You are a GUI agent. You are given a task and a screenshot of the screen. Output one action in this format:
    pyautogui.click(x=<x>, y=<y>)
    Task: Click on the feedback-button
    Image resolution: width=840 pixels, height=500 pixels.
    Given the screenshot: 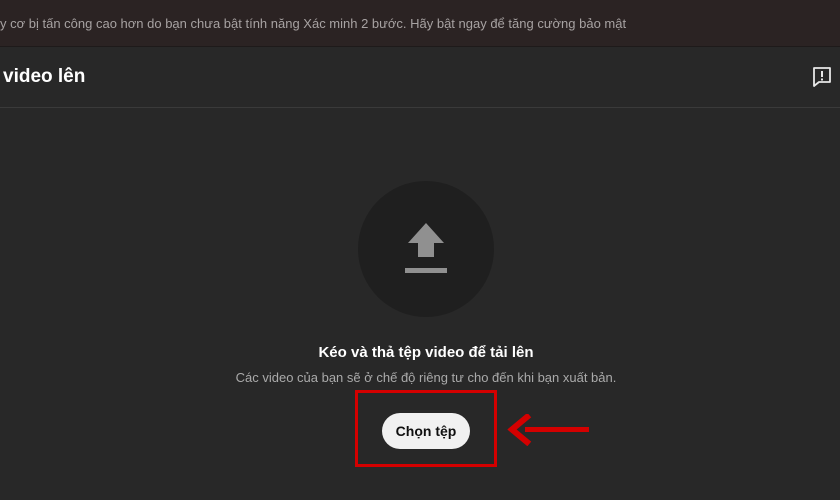 What is the action you would take?
    pyautogui.click(x=822, y=77)
    